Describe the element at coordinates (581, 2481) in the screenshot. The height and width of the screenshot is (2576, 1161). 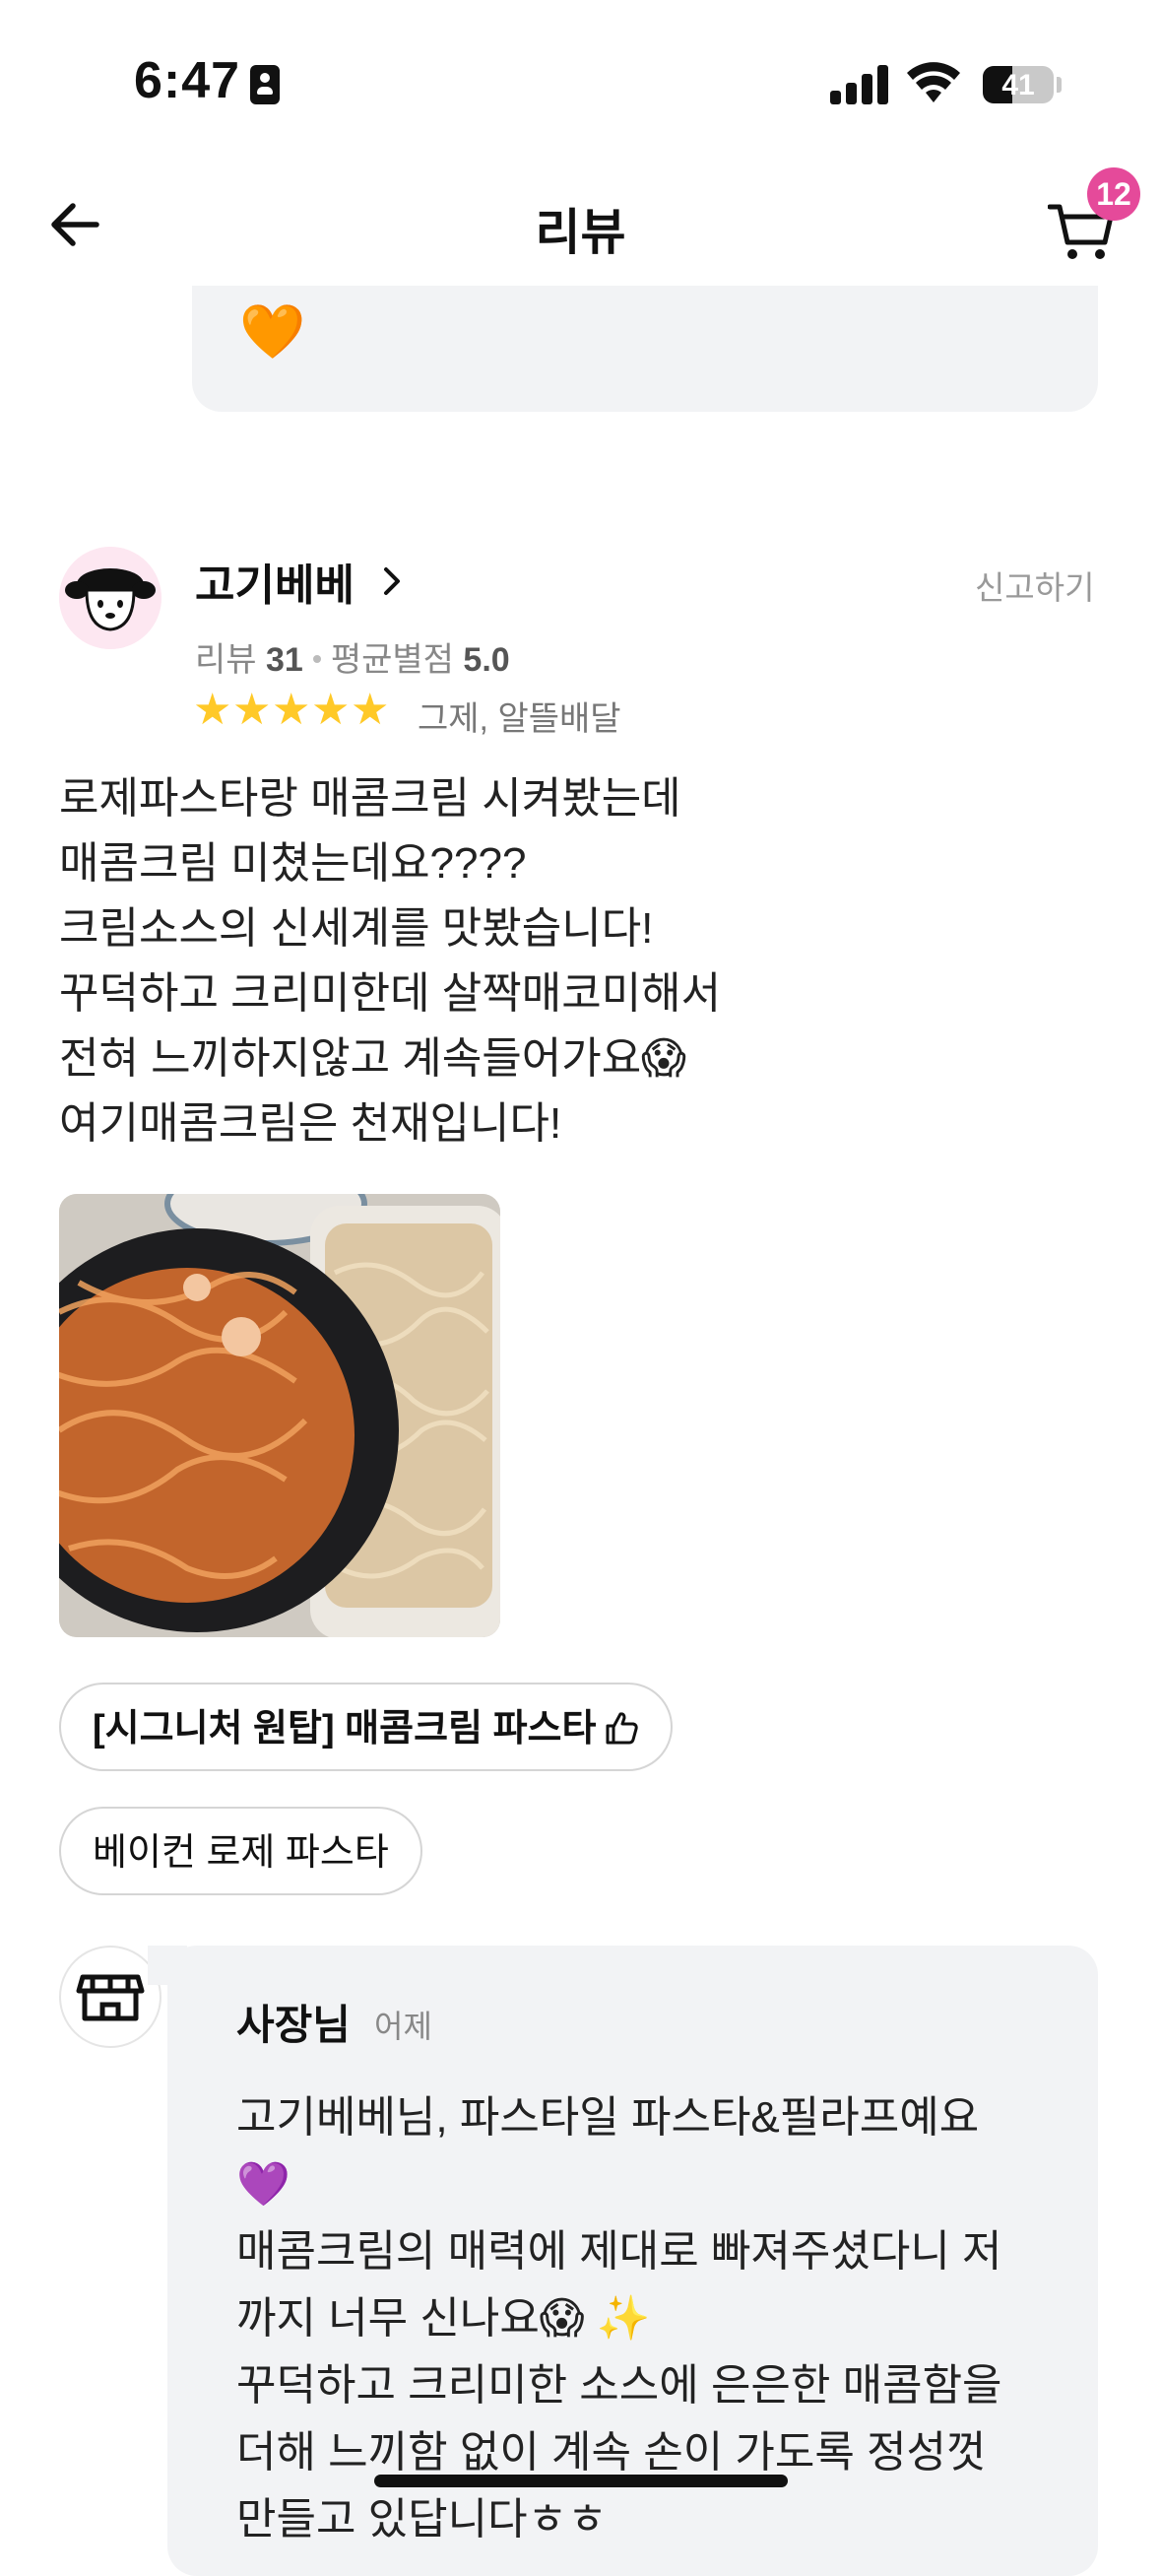
I see `home-indicator` at that location.